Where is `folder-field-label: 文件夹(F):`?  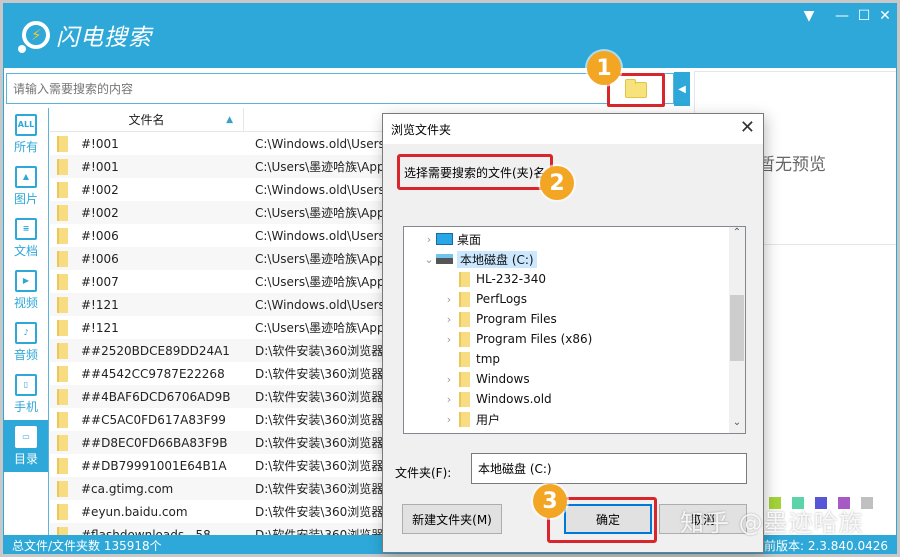 folder-field-label: 文件夹(F): is located at coordinates (423, 473).